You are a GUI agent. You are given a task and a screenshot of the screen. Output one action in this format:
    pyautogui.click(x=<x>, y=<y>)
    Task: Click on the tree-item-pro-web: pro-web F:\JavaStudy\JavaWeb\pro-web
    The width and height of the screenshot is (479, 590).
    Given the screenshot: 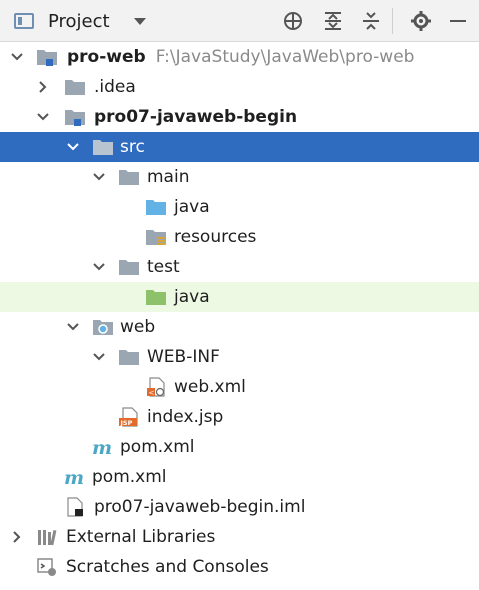 What is the action you would take?
    pyautogui.click(x=239, y=57)
    